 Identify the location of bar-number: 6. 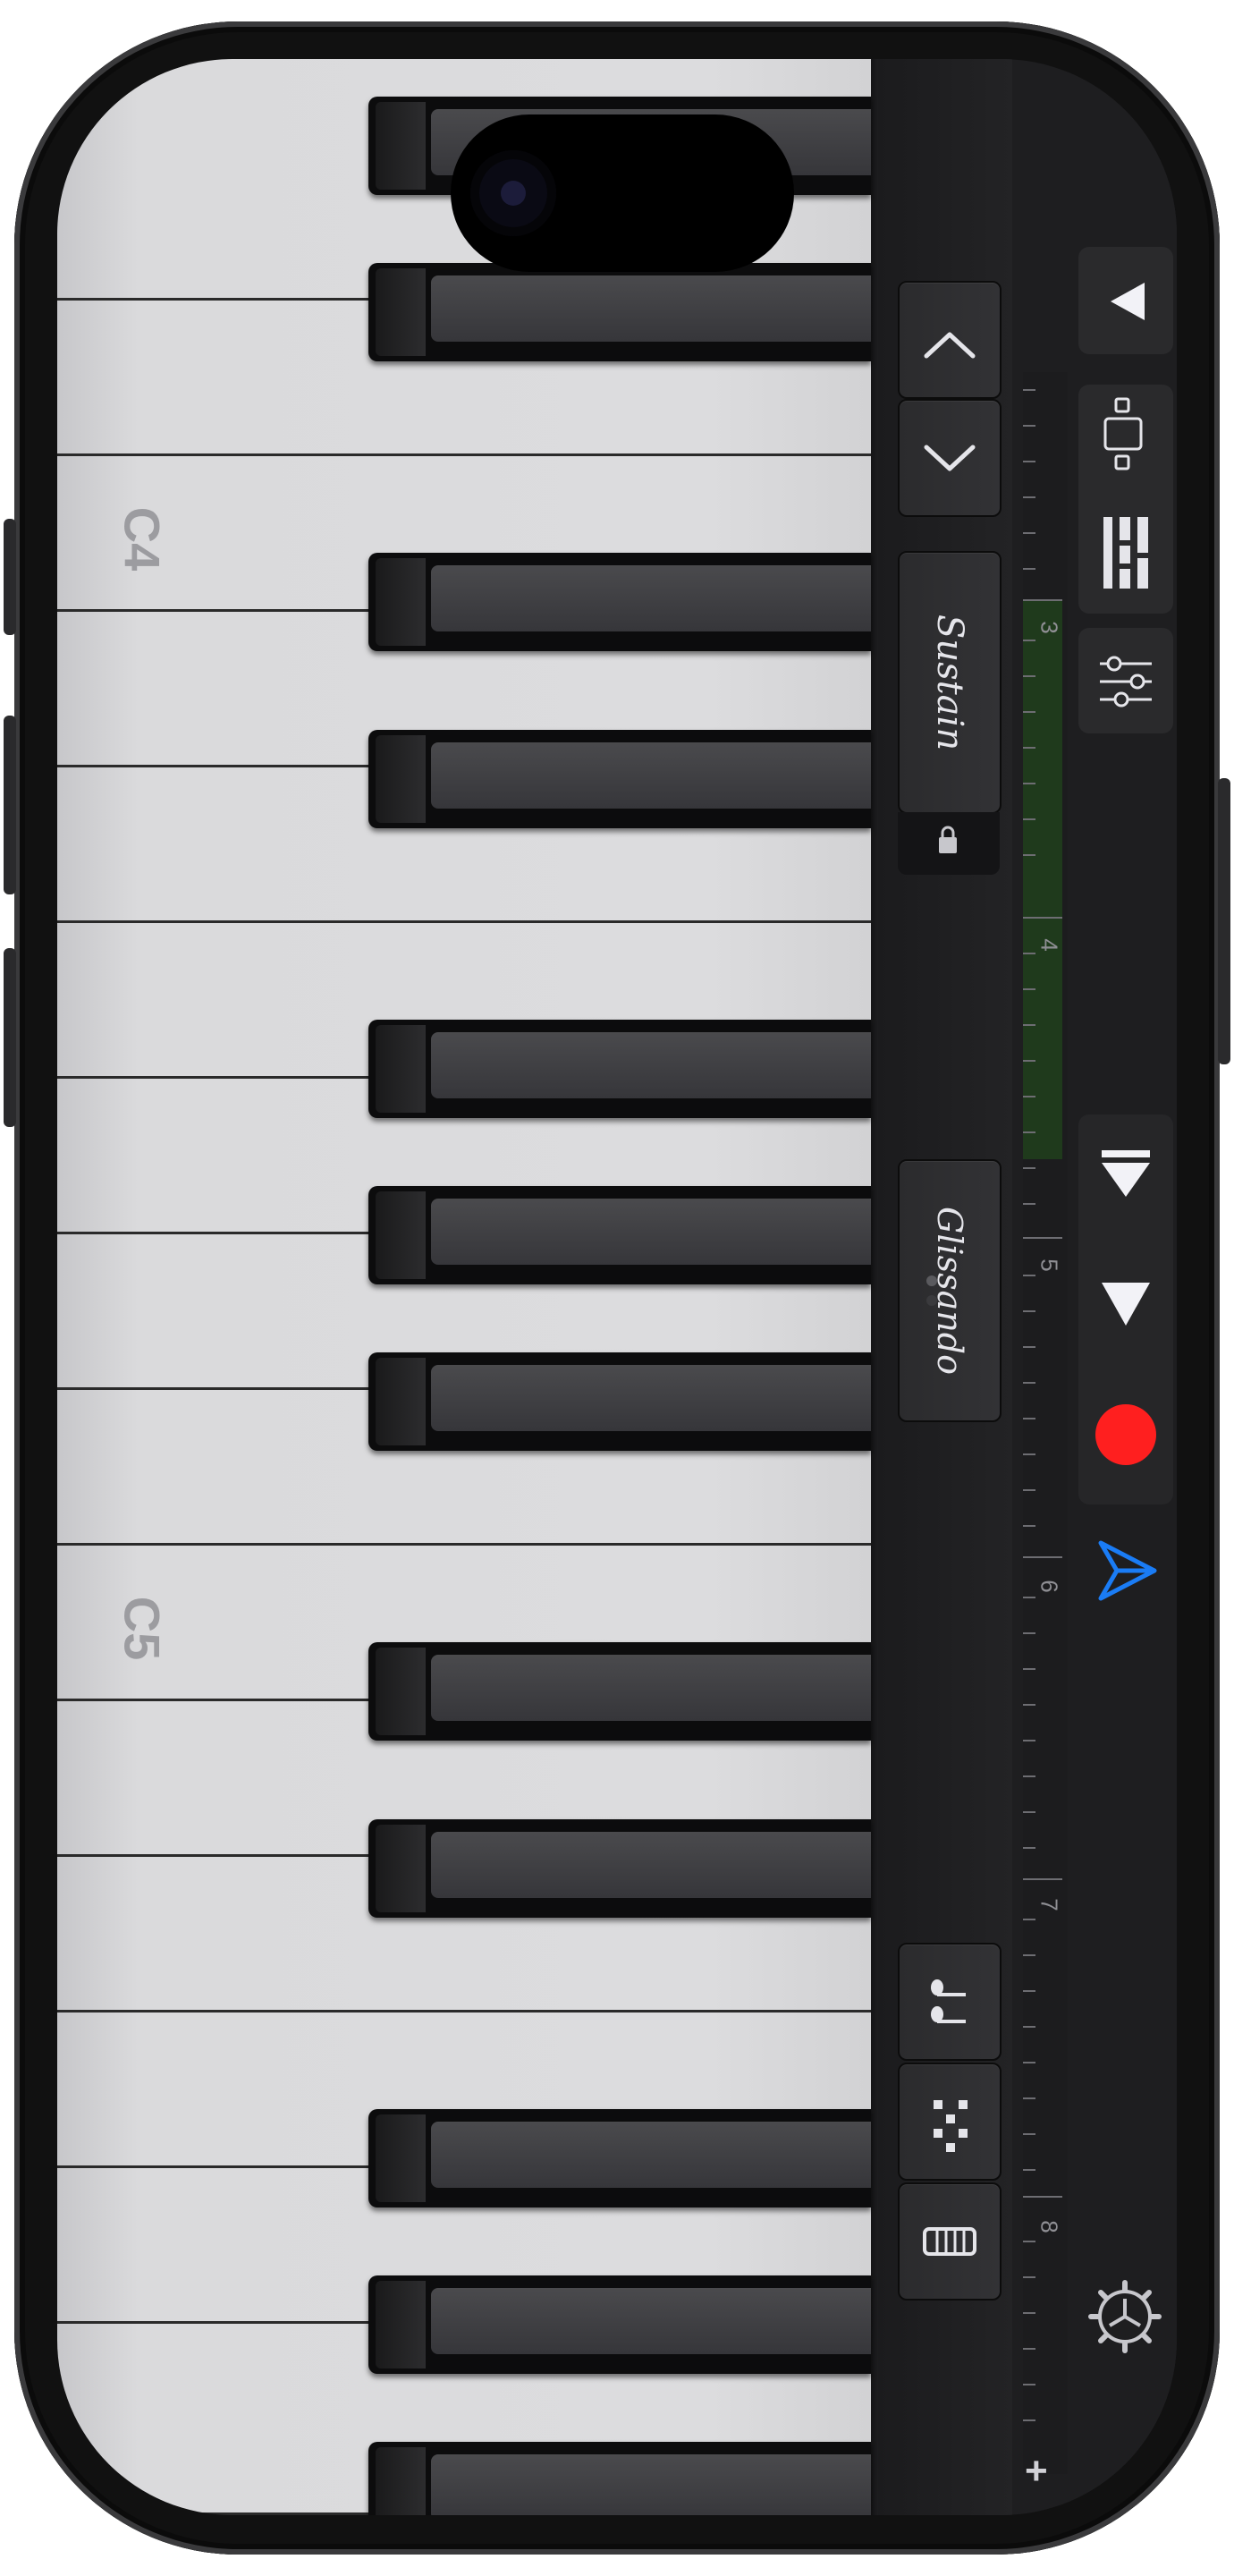
(1049, 1586).